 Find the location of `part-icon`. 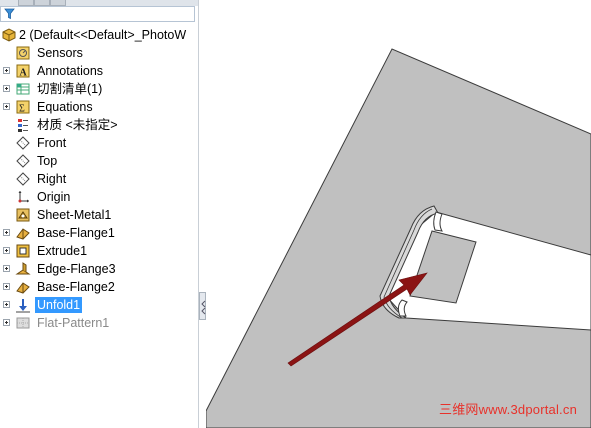

part-icon is located at coordinates (9, 35).